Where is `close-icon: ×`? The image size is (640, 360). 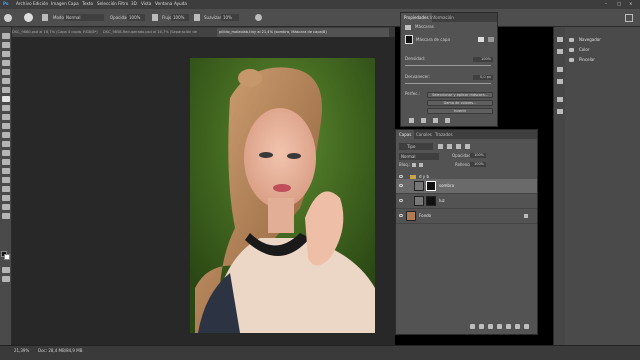
close-icon: × is located at coordinates (631, 3).